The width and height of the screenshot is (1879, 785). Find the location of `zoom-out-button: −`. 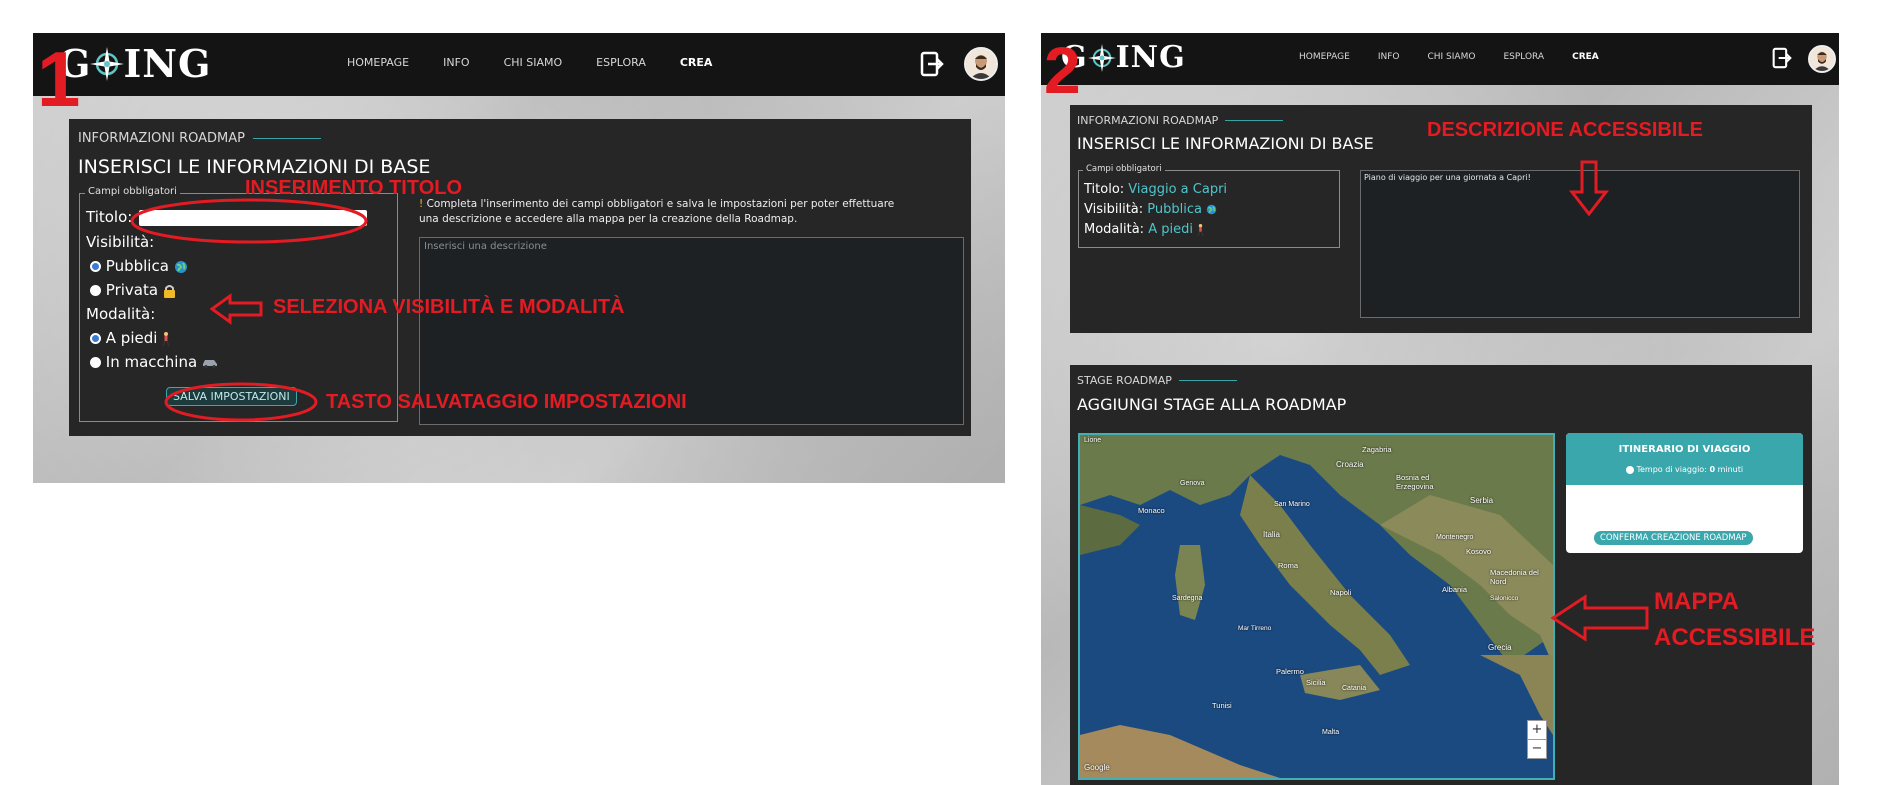

zoom-out-button: − is located at coordinates (1537, 749).